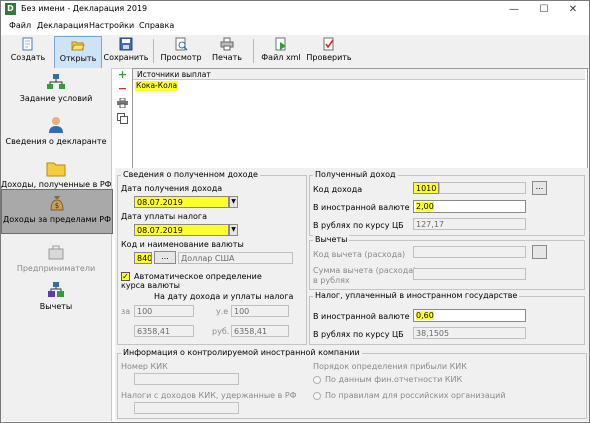 This screenshot has height=423, width=590. I want to click on check-button: Проверить, so click(329, 51).